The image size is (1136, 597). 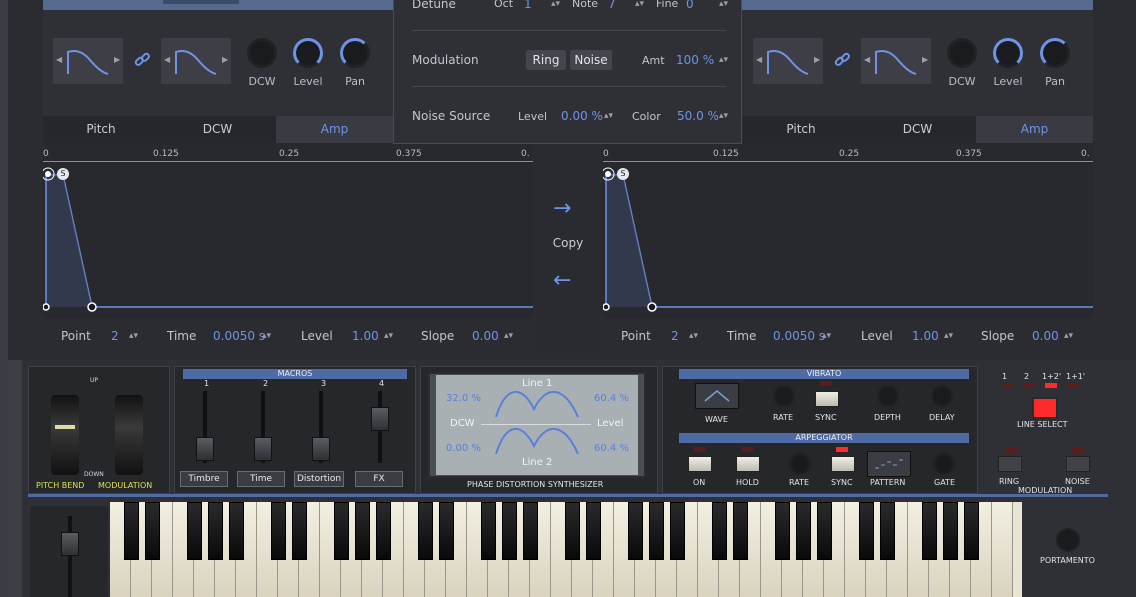 I want to click on amt-value: 100 %, so click(x=695, y=60).